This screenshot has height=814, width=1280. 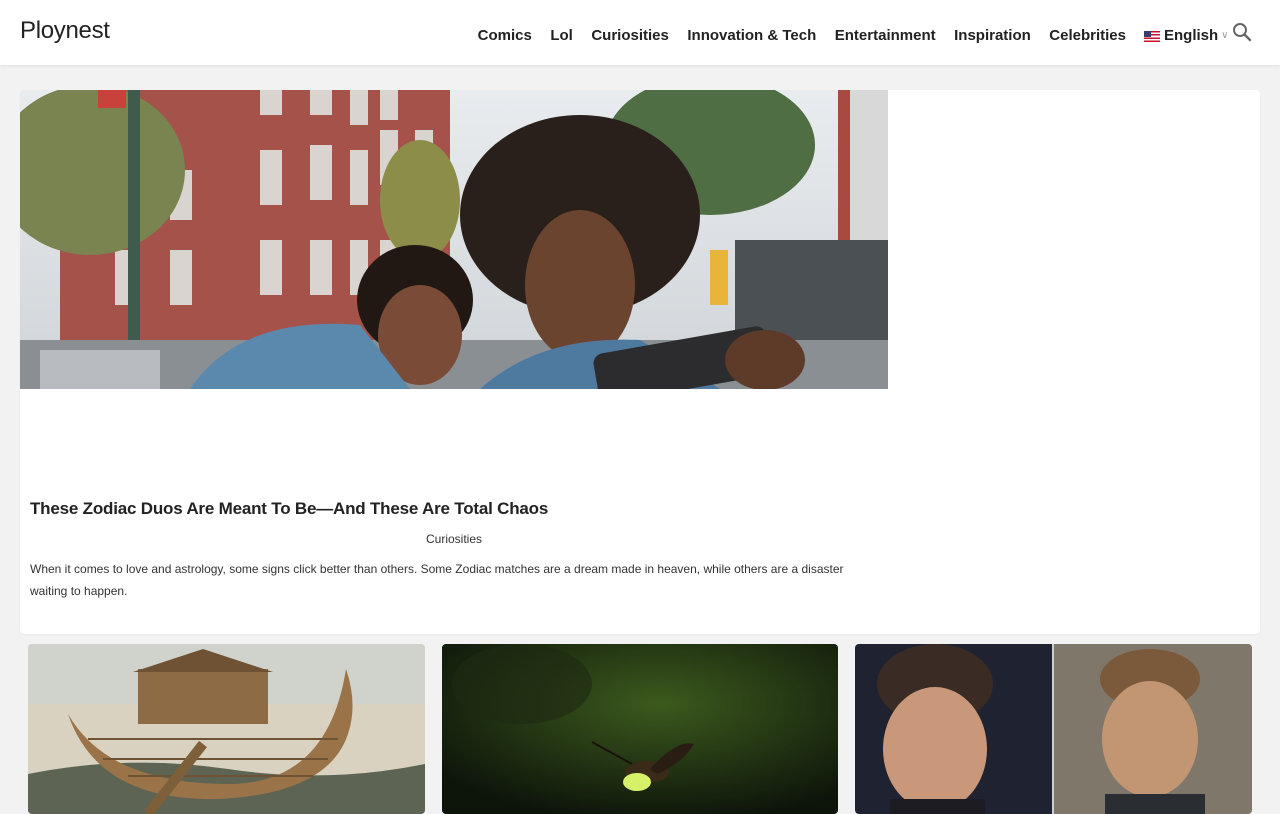 I want to click on nav-item-entertainment: Entertainment, so click(x=885, y=35).